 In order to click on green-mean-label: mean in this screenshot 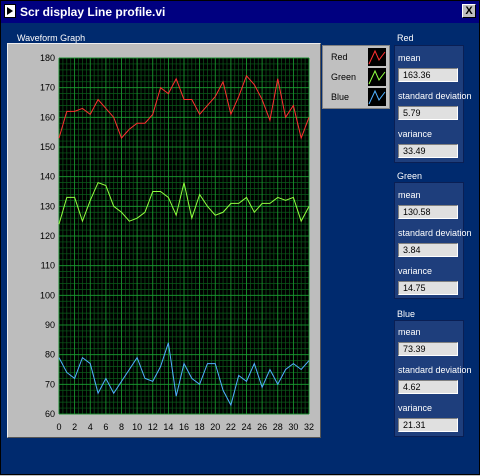, I will do `click(409, 195)`.